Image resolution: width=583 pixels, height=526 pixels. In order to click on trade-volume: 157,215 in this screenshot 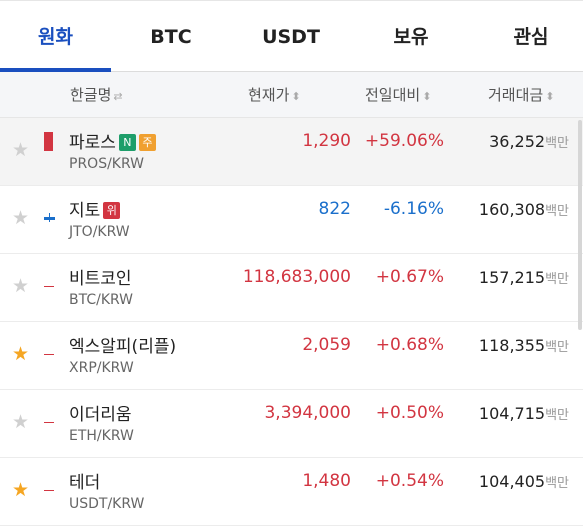, I will do `click(512, 277)`.